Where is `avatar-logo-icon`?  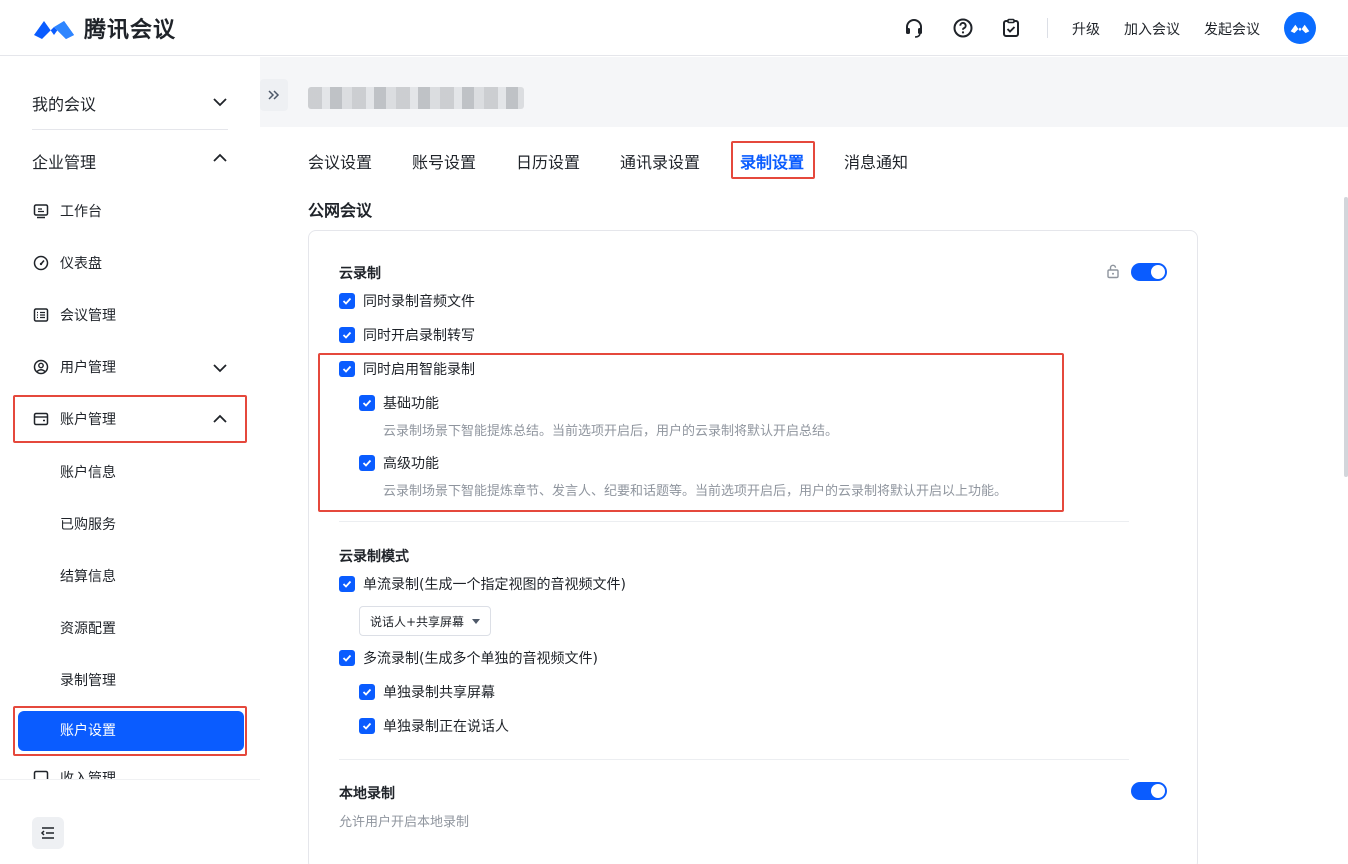 avatar-logo-icon is located at coordinates (1300, 29).